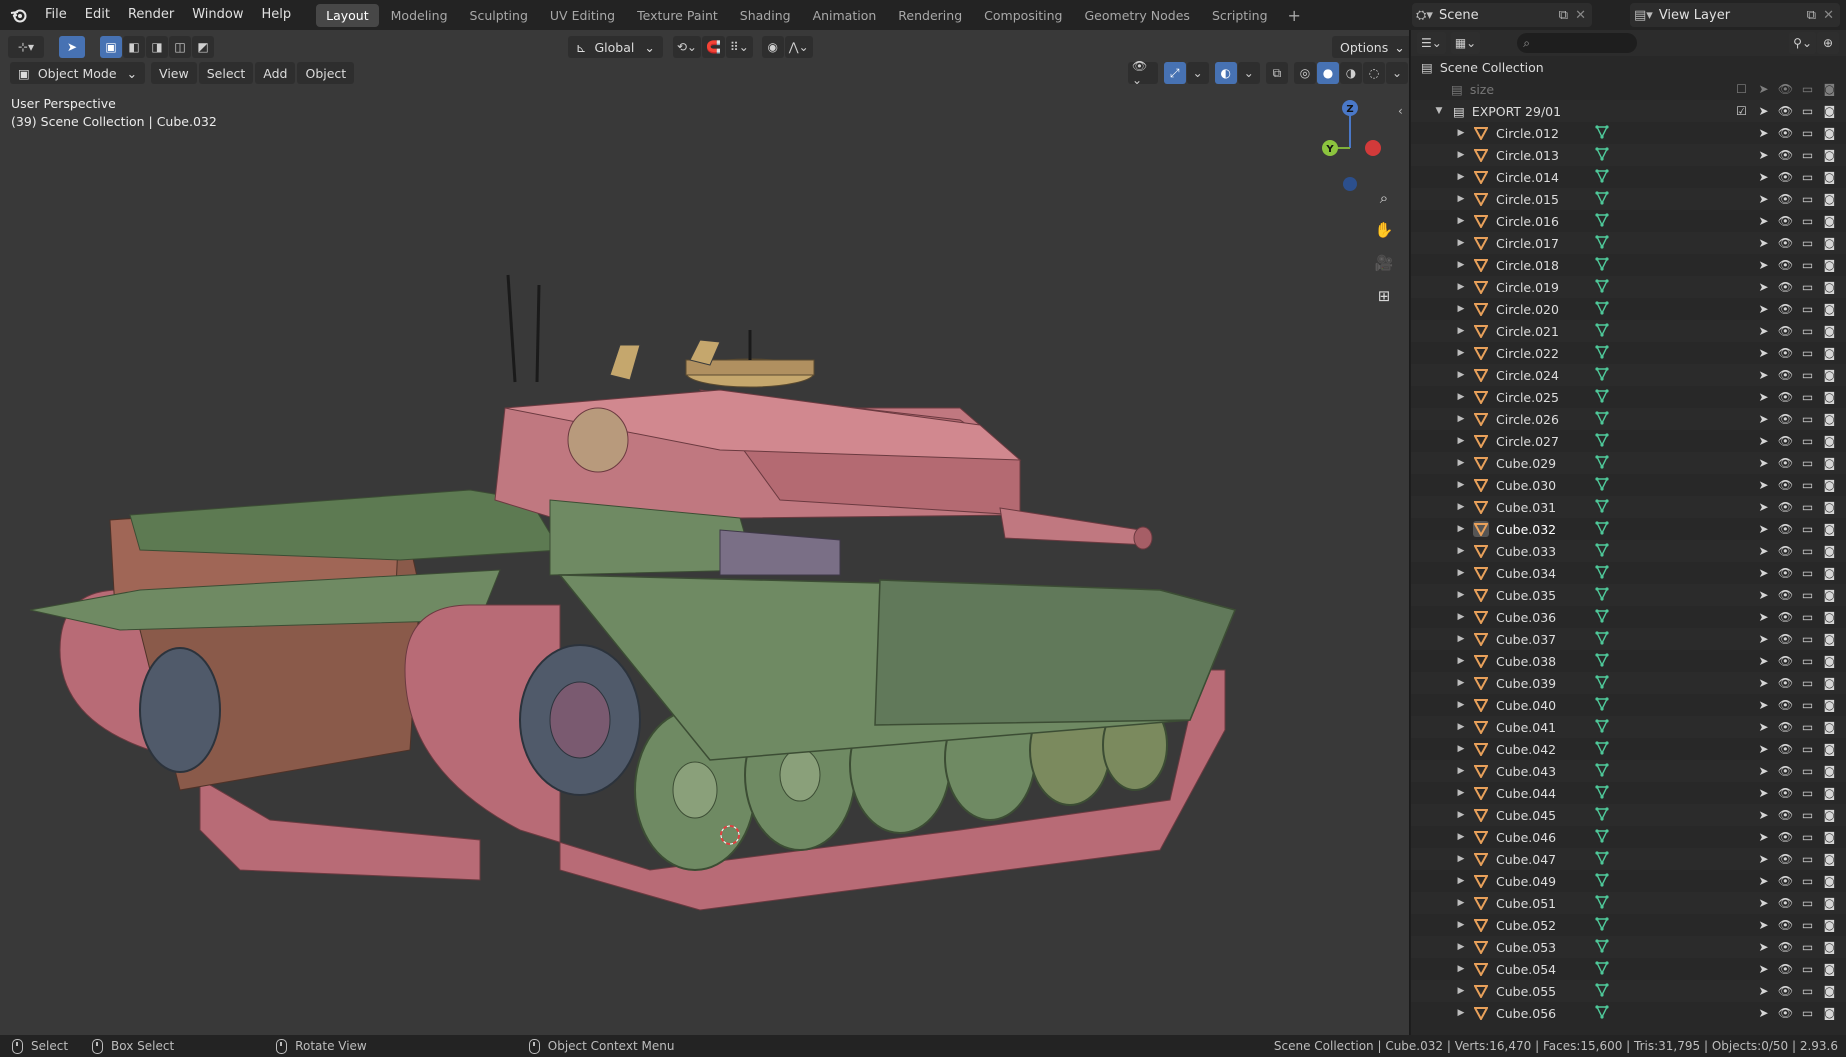  Describe the element at coordinates (226, 73) in the screenshot. I see `select-menu: Select` at that location.